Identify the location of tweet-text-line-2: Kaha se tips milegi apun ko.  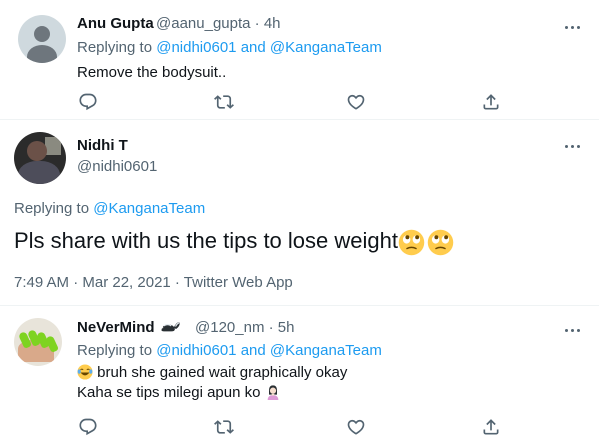
(179, 392).